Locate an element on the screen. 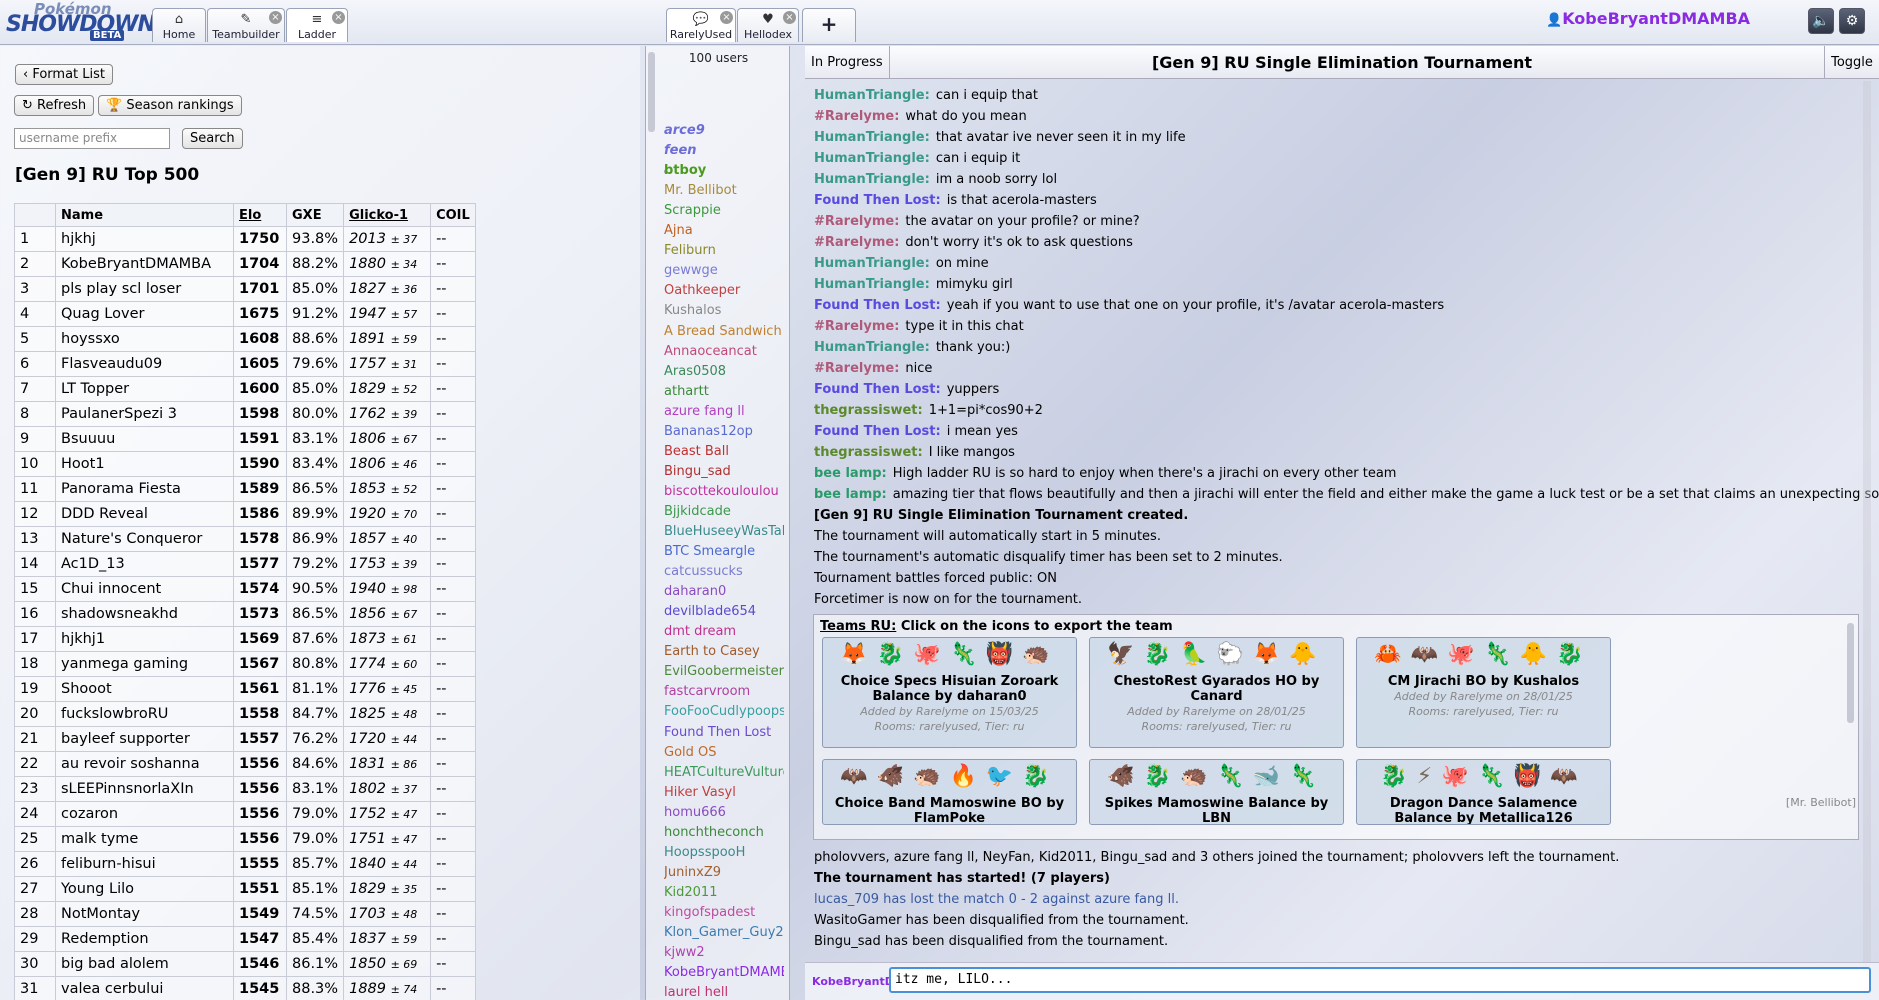 The height and width of the screenshot is (1000, 1879). userlist-item: +gewwge is located at coordinates (724, 270).